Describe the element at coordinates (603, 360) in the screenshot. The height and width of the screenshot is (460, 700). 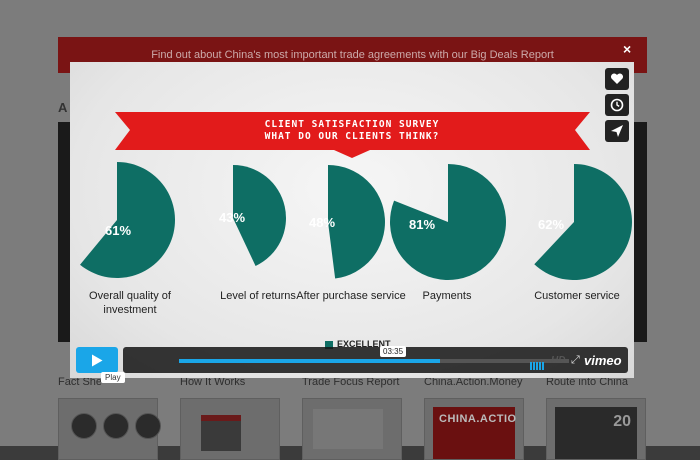
I see `vimeo-logo: vimeo` at that location.